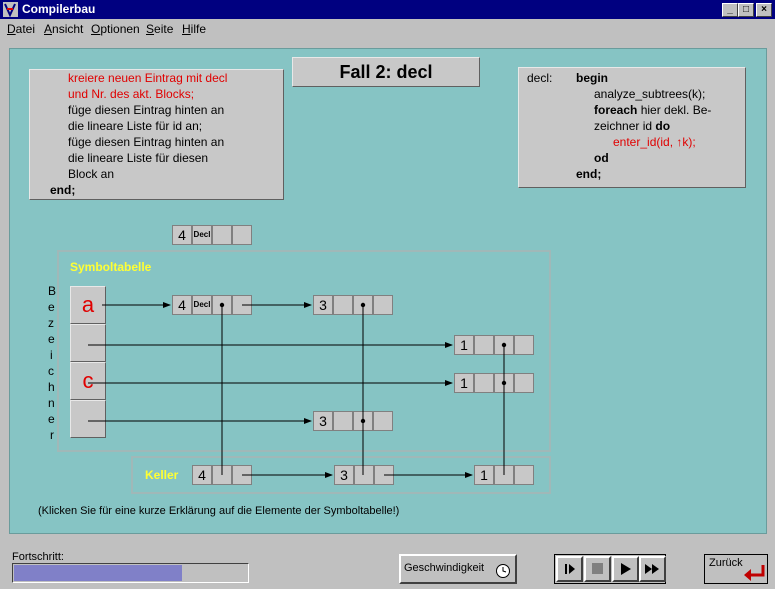  I want to click on keller-num: 3, so click(344, 475).